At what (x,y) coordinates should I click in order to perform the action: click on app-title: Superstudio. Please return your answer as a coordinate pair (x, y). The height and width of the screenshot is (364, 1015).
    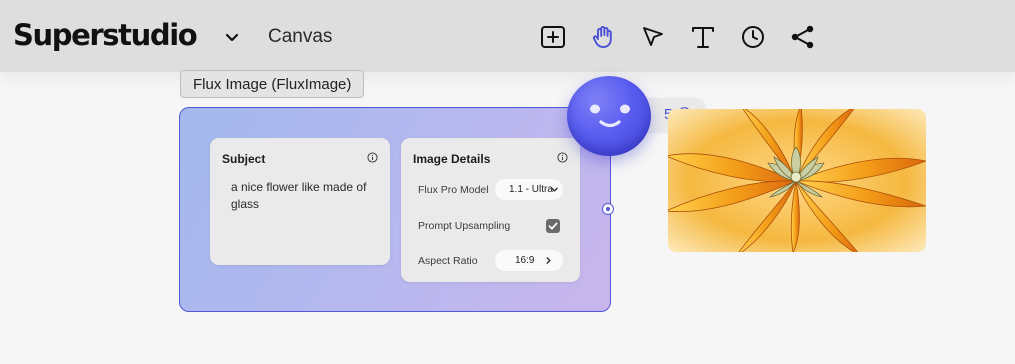
    Looking at the image, I should click on (105, 35).